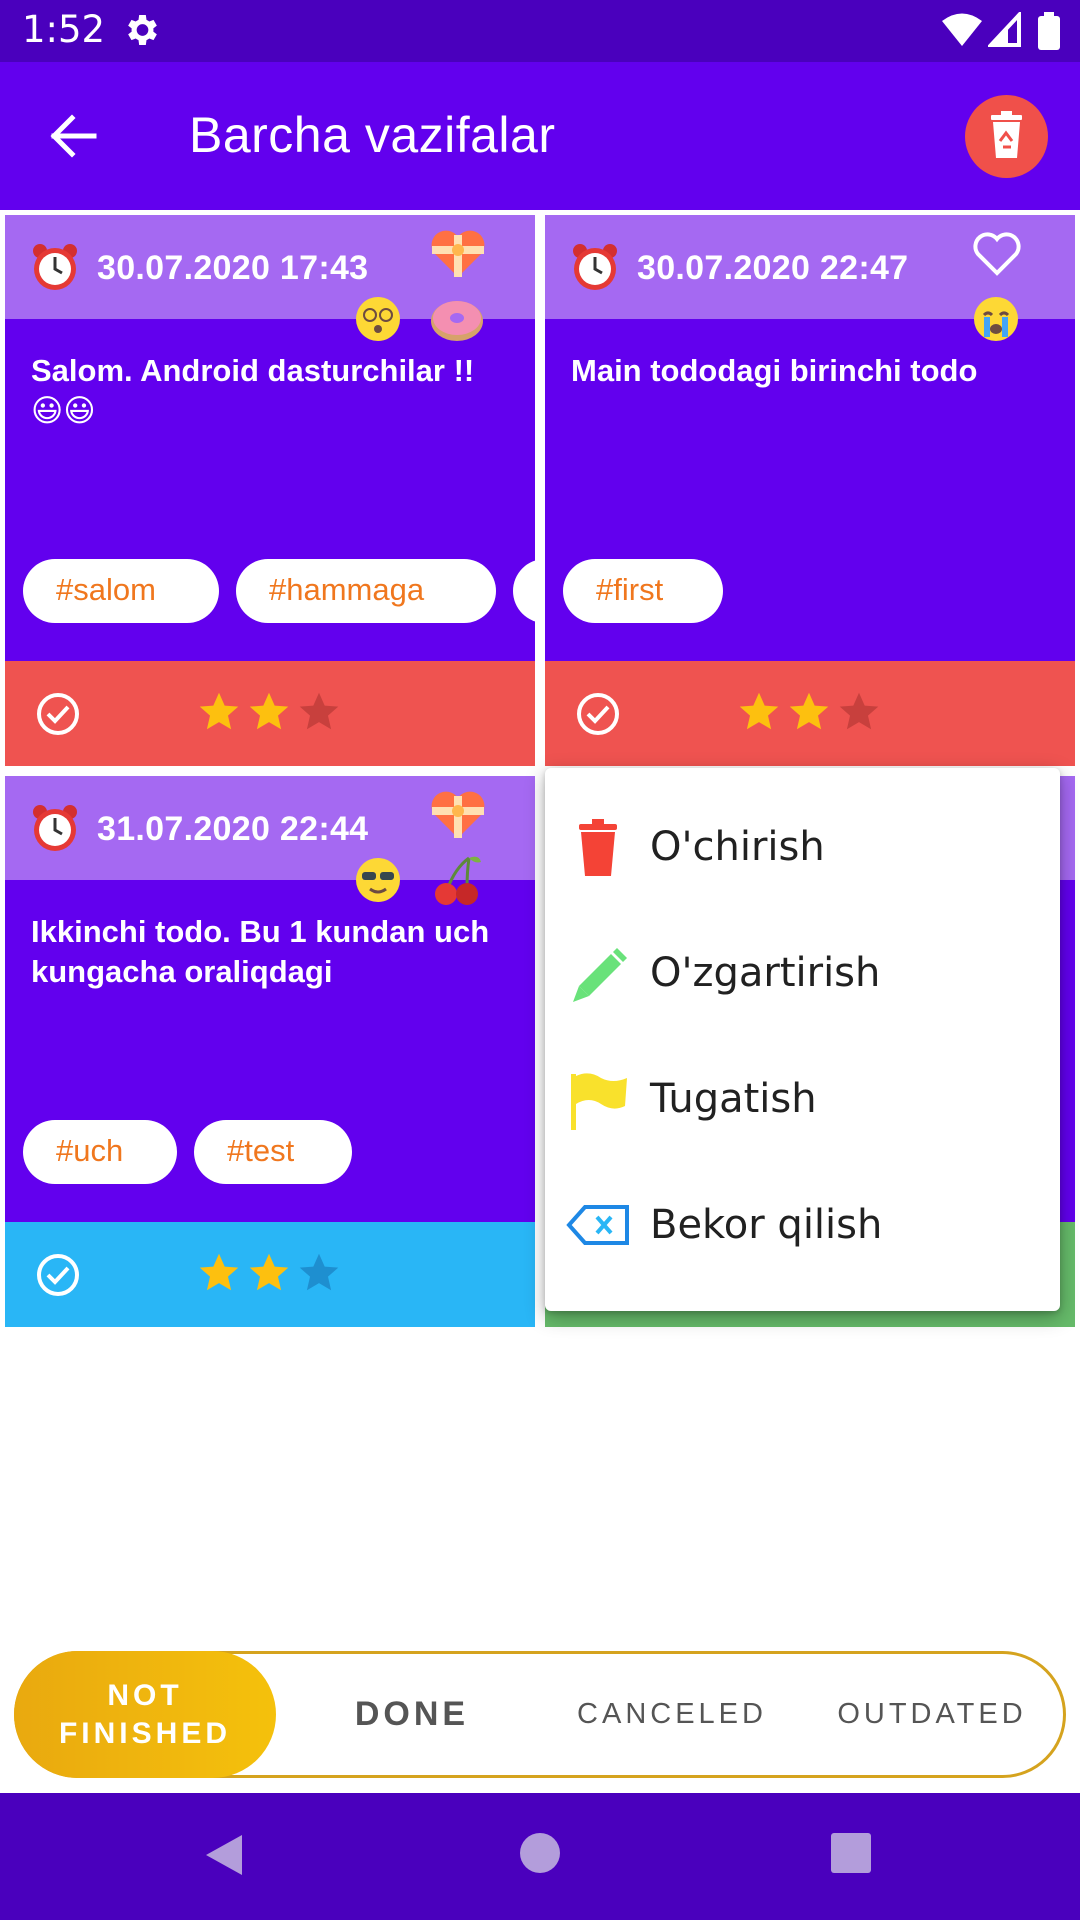 This screenshot has height=1920, width=1080. I want to click on donut-icon, so click(457, 321).